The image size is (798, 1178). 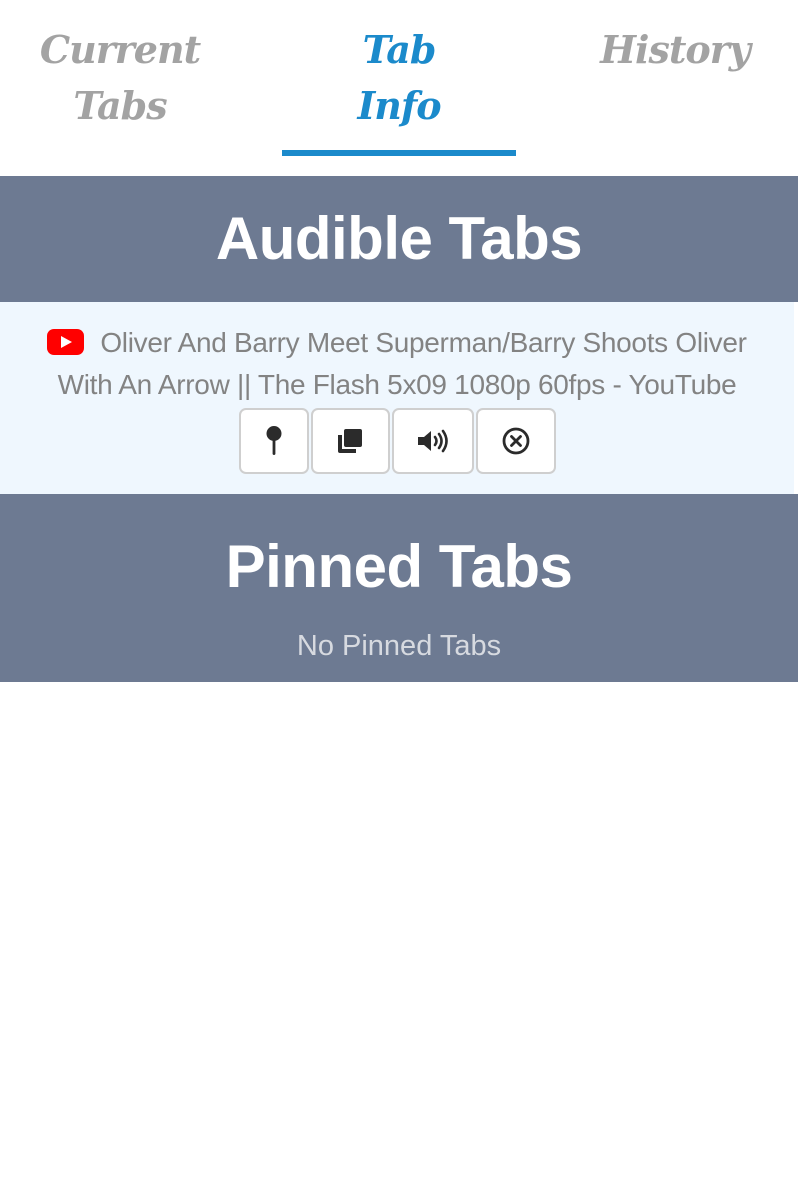 I want to click on pin-button, so click(x=273, y=441).